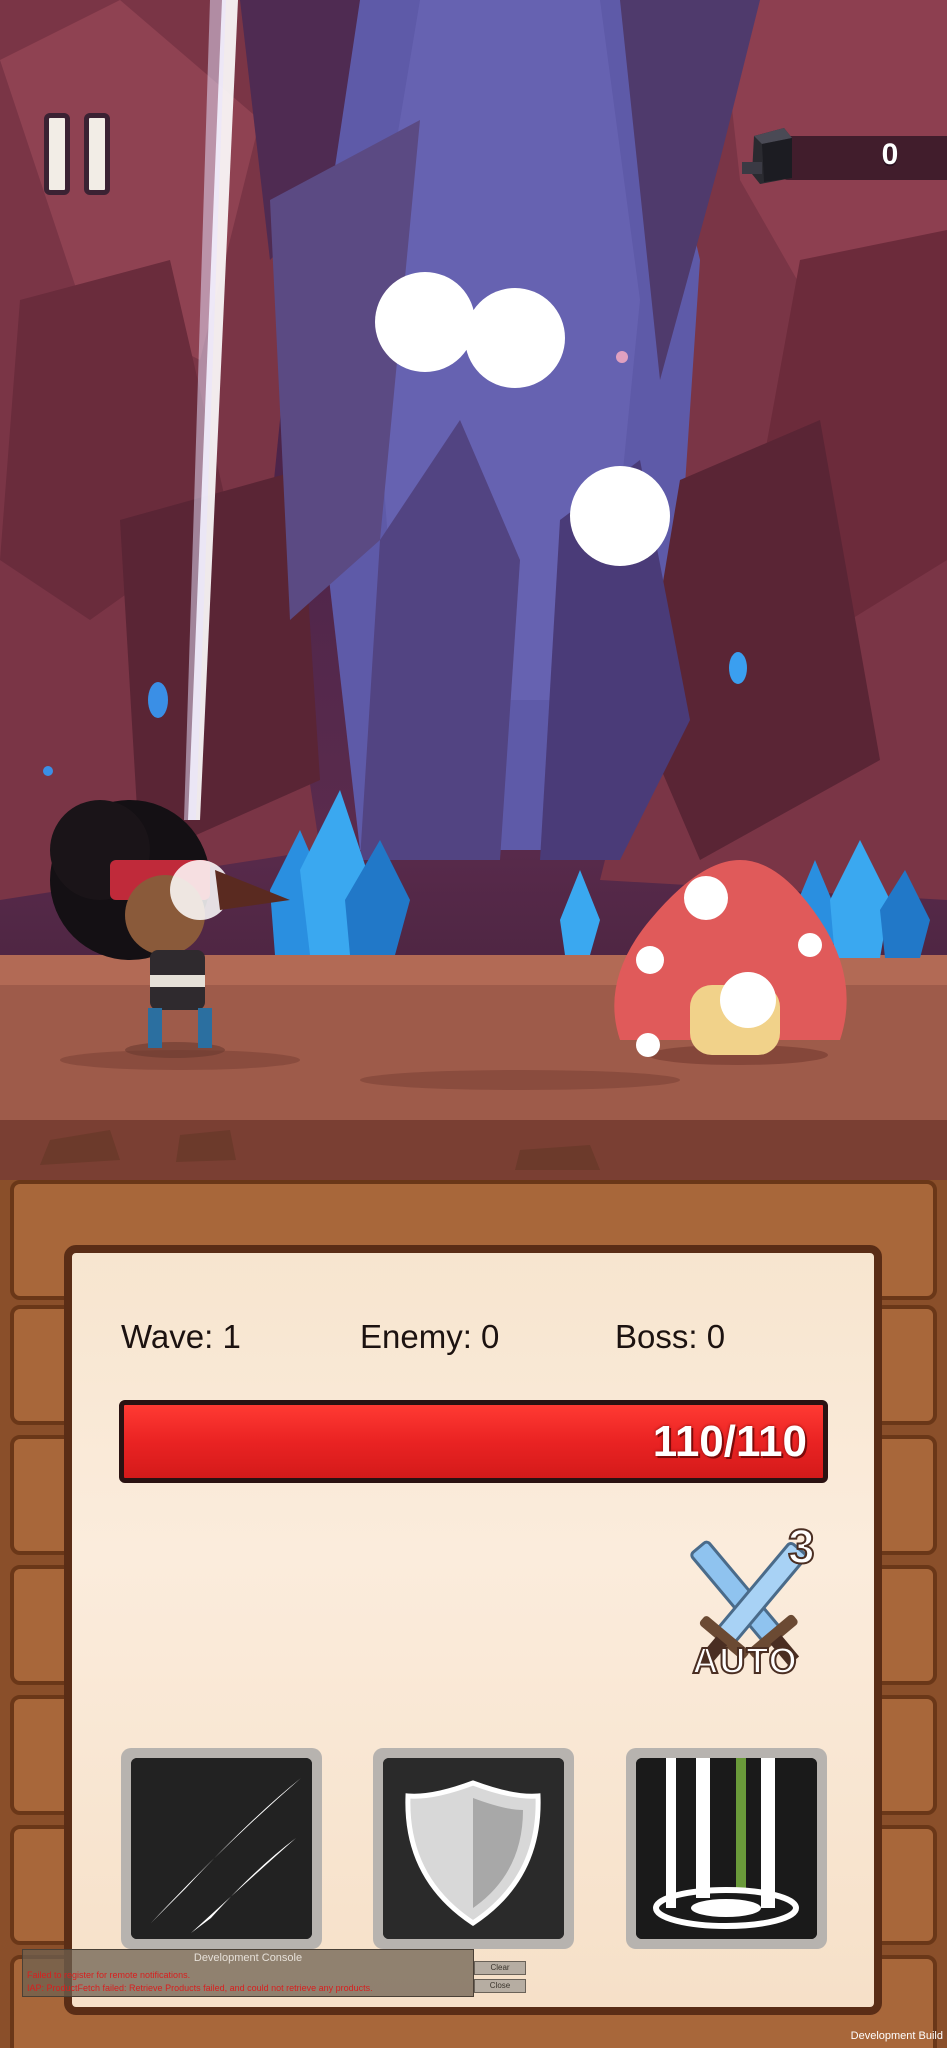 The width and height of the screenshot is (947, 2048). What do you see at coordinates (500, 1986) in the screenshot?
I see `dev-console-close-button: Close` at bounding box center [500, 1986].